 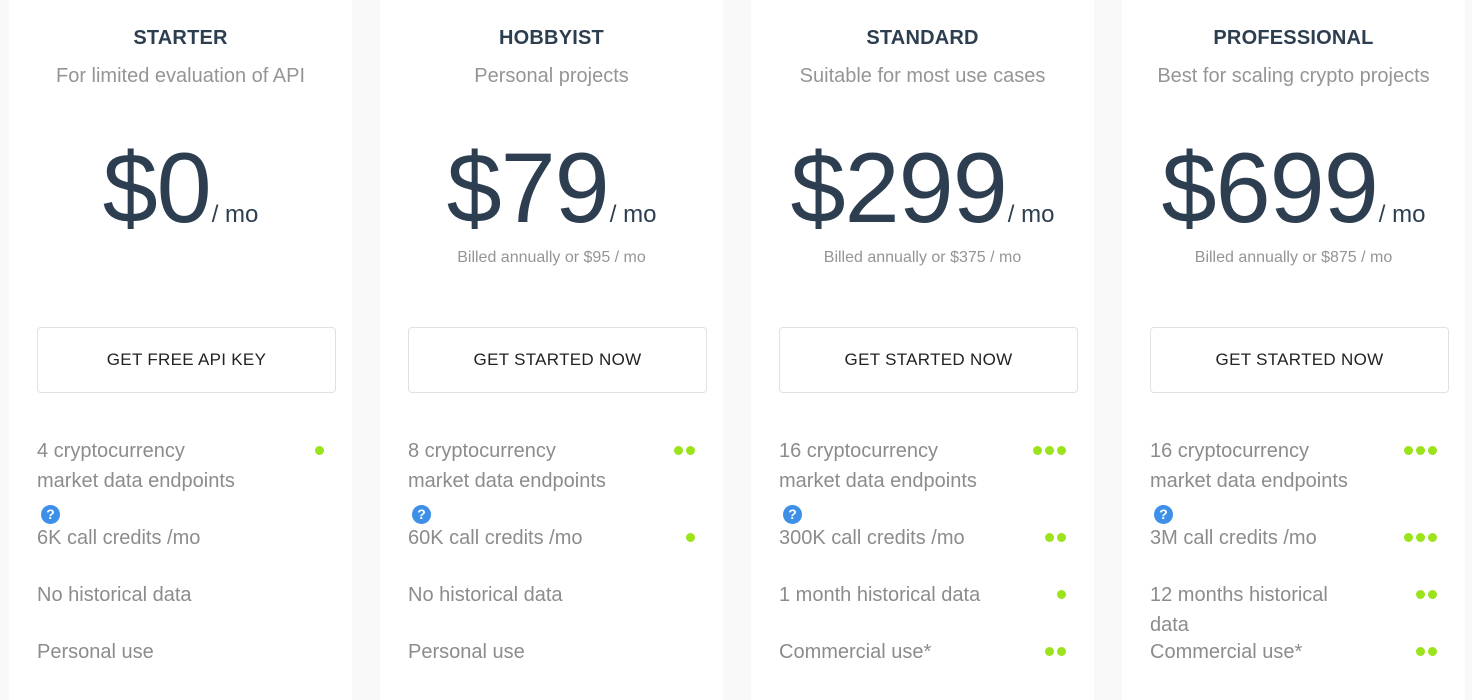 I want to click on plan-name: PROFESSIONAL, so click(x=1293, y=38).